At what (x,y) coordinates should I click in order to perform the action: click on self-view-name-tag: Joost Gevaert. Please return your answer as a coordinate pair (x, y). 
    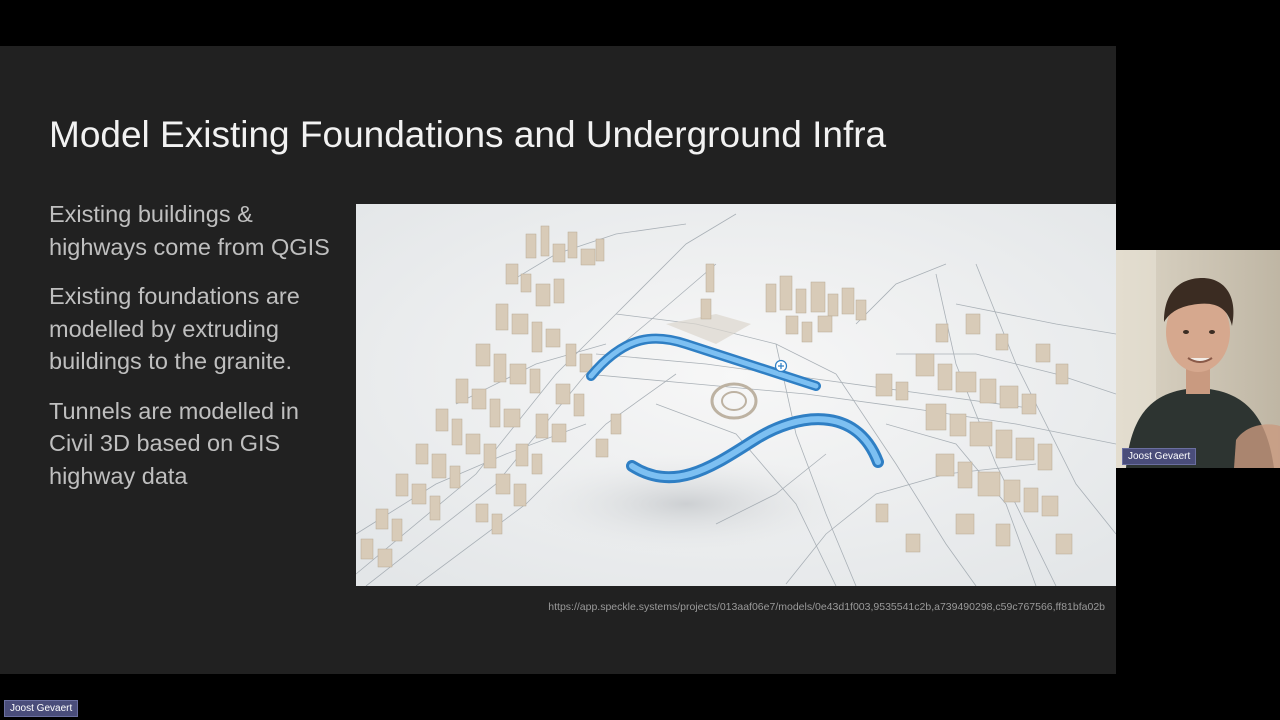
    Looking at the image, I should click on (41, 708).